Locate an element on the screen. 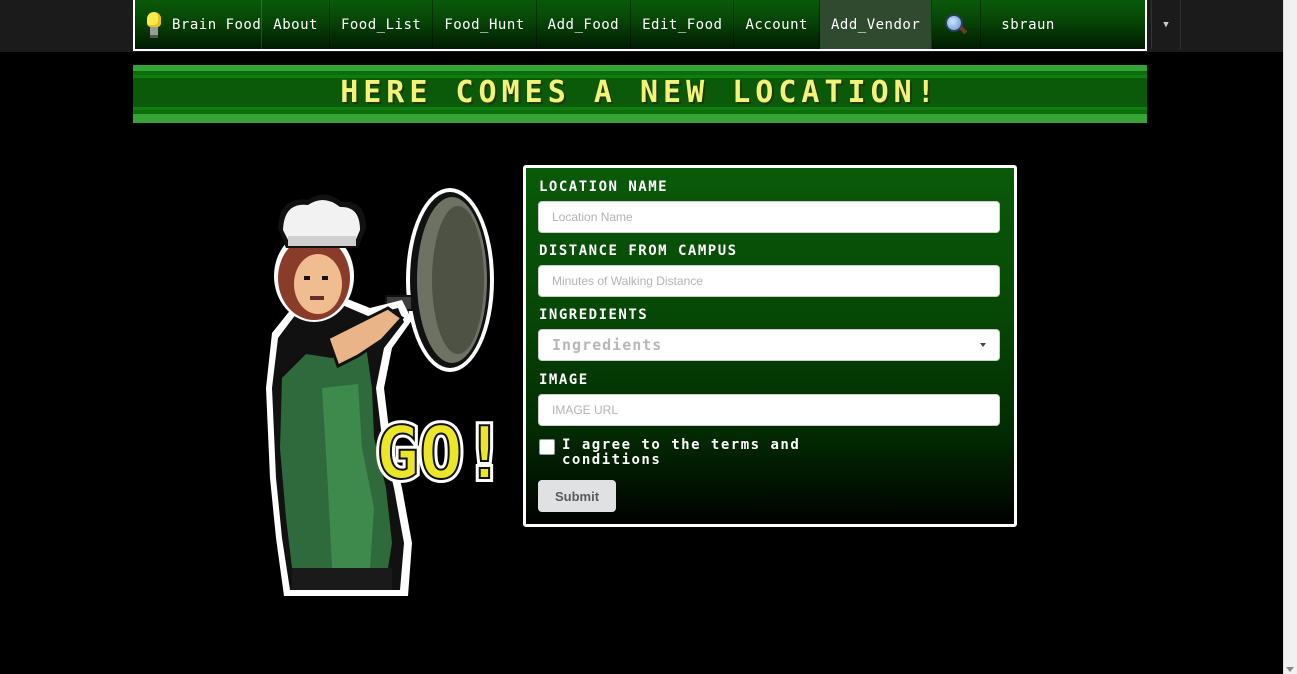 Image resolution: width=1297 pixels, height=674 pixels. magnifier-icon is located at coordinates (956, 24).